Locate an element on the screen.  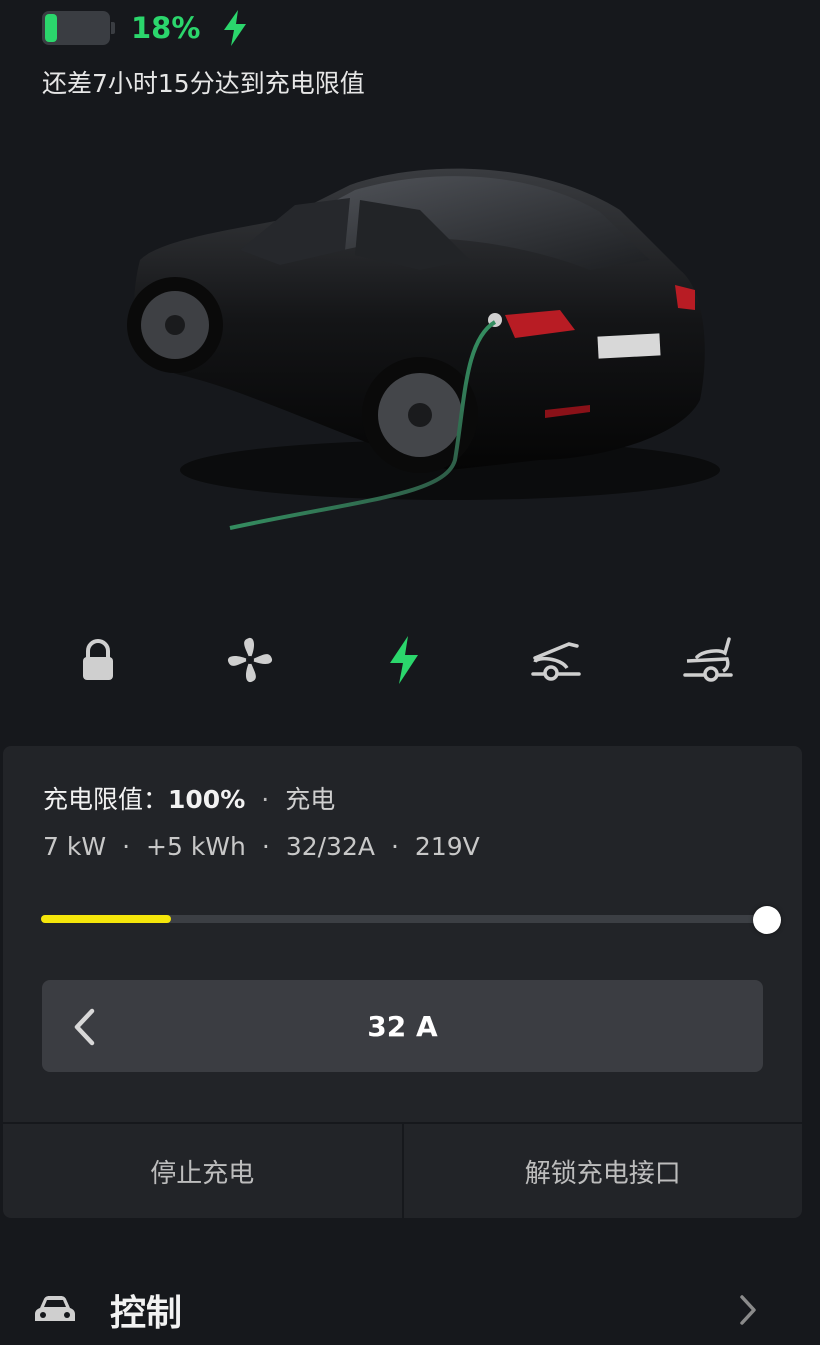
charge-current: 32/32A is located at coordinates (330, 846).